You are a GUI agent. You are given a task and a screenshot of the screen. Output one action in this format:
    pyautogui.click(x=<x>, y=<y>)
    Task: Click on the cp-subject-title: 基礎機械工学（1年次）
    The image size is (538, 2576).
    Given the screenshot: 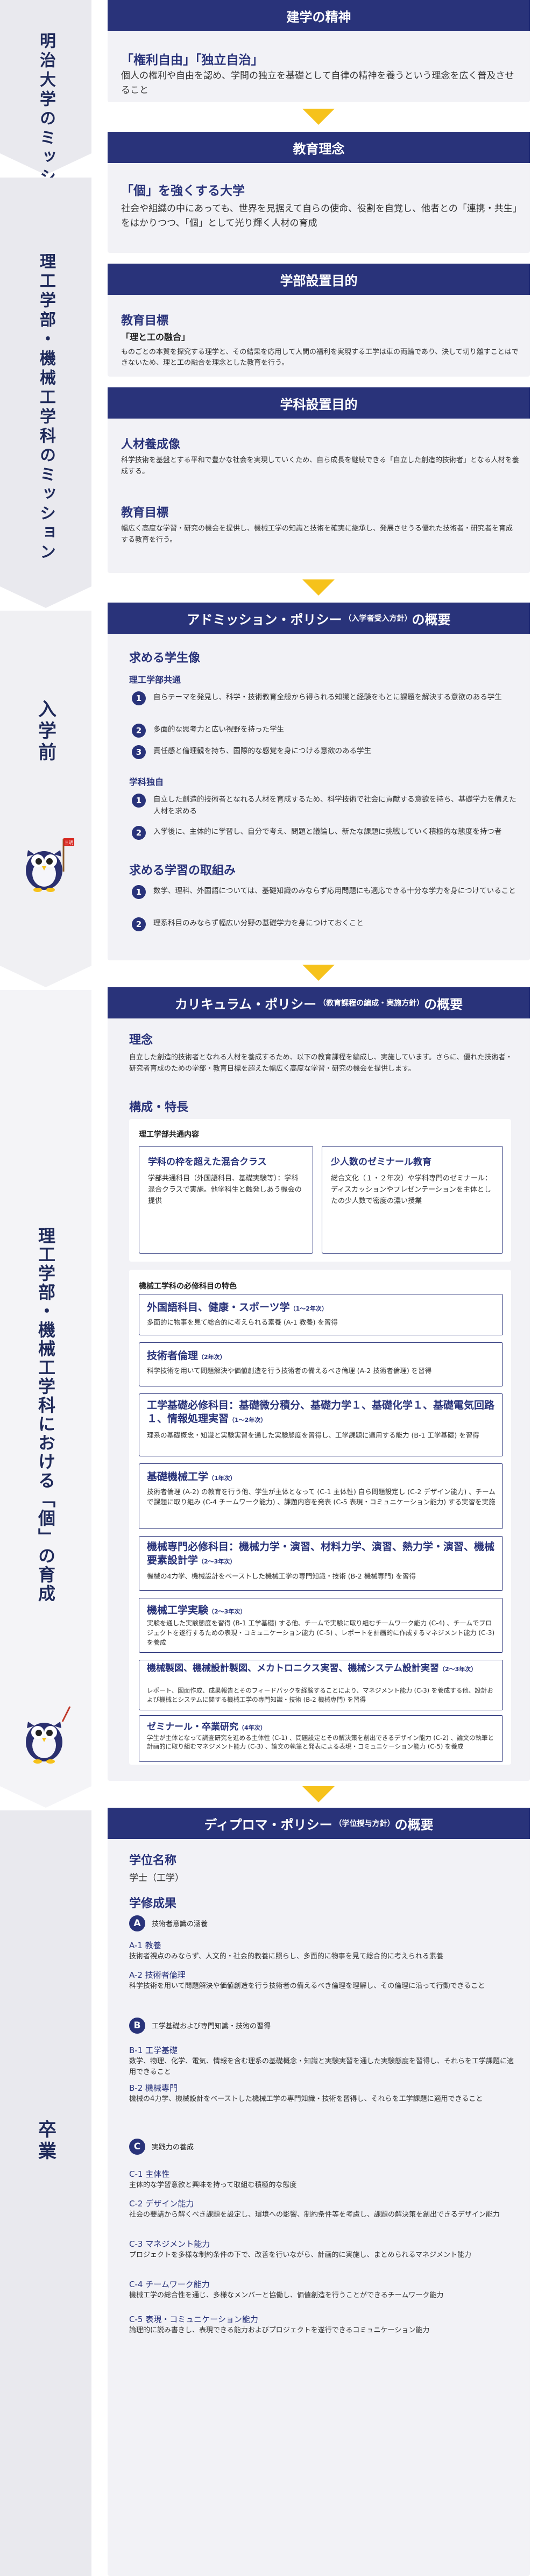 What is the action you would take?
    pyautogui.click(x=192, y=1477)
    